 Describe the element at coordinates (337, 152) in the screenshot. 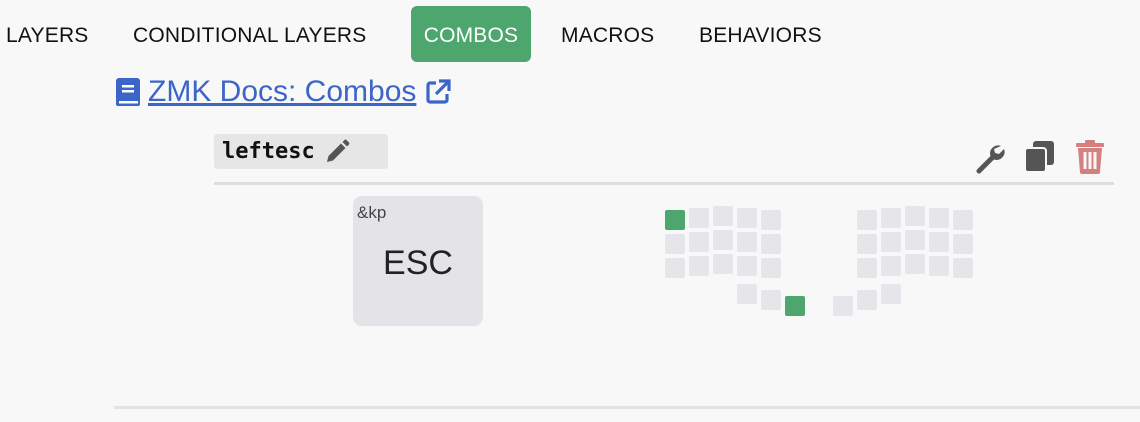

I see `pencil-icon` at that location.